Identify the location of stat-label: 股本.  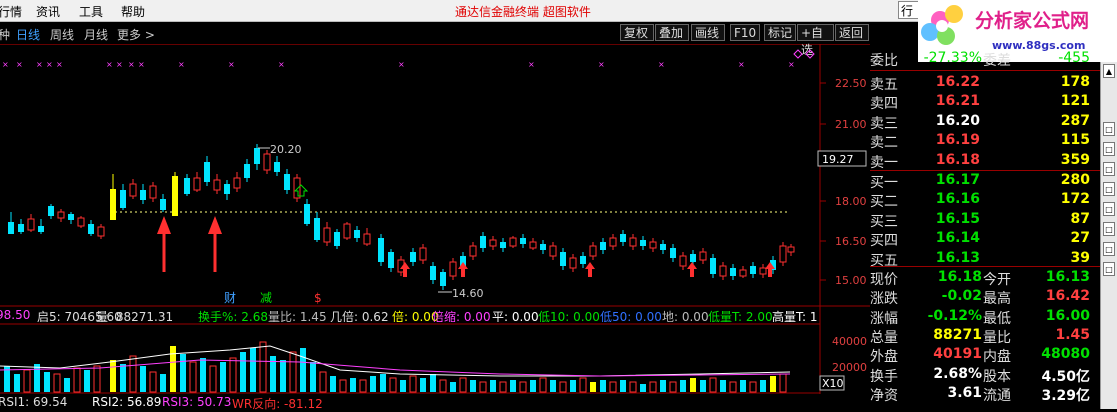
(997, 376).